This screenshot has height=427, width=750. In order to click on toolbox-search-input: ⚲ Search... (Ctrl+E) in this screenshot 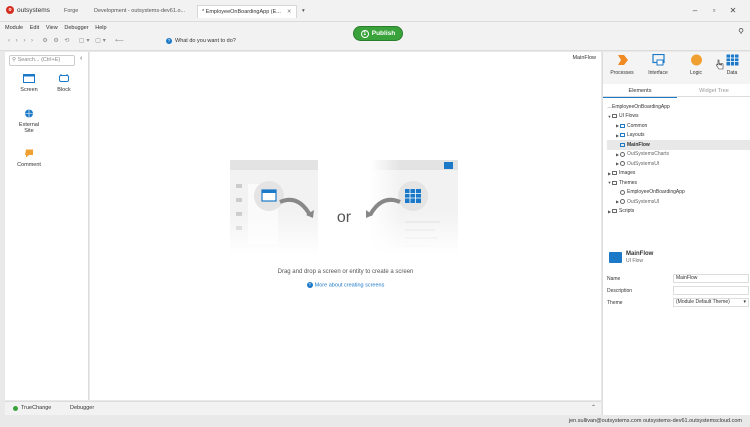, I will do `click(42, 60)`.